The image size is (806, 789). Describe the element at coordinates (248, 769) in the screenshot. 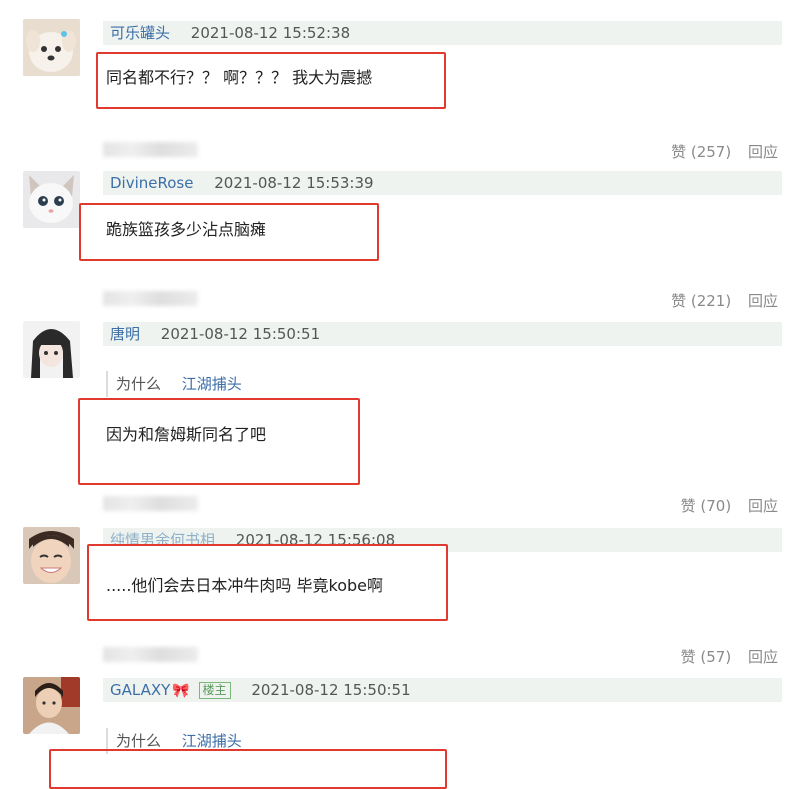

I see `highlight-box` at that location.